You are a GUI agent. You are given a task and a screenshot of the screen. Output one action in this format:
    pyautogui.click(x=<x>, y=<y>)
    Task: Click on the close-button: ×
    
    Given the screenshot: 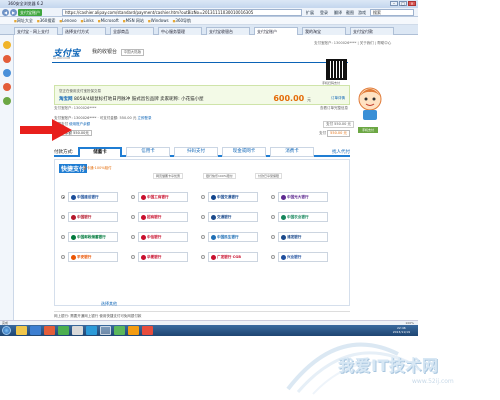 What is the action you would take?
    pyautogui.click(x=412, y=3)
    